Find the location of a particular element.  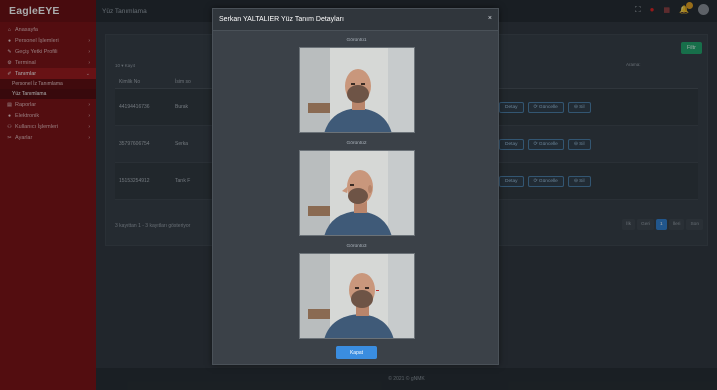

face-image-block: Görüntü3 is located at coordinates (356, 291).